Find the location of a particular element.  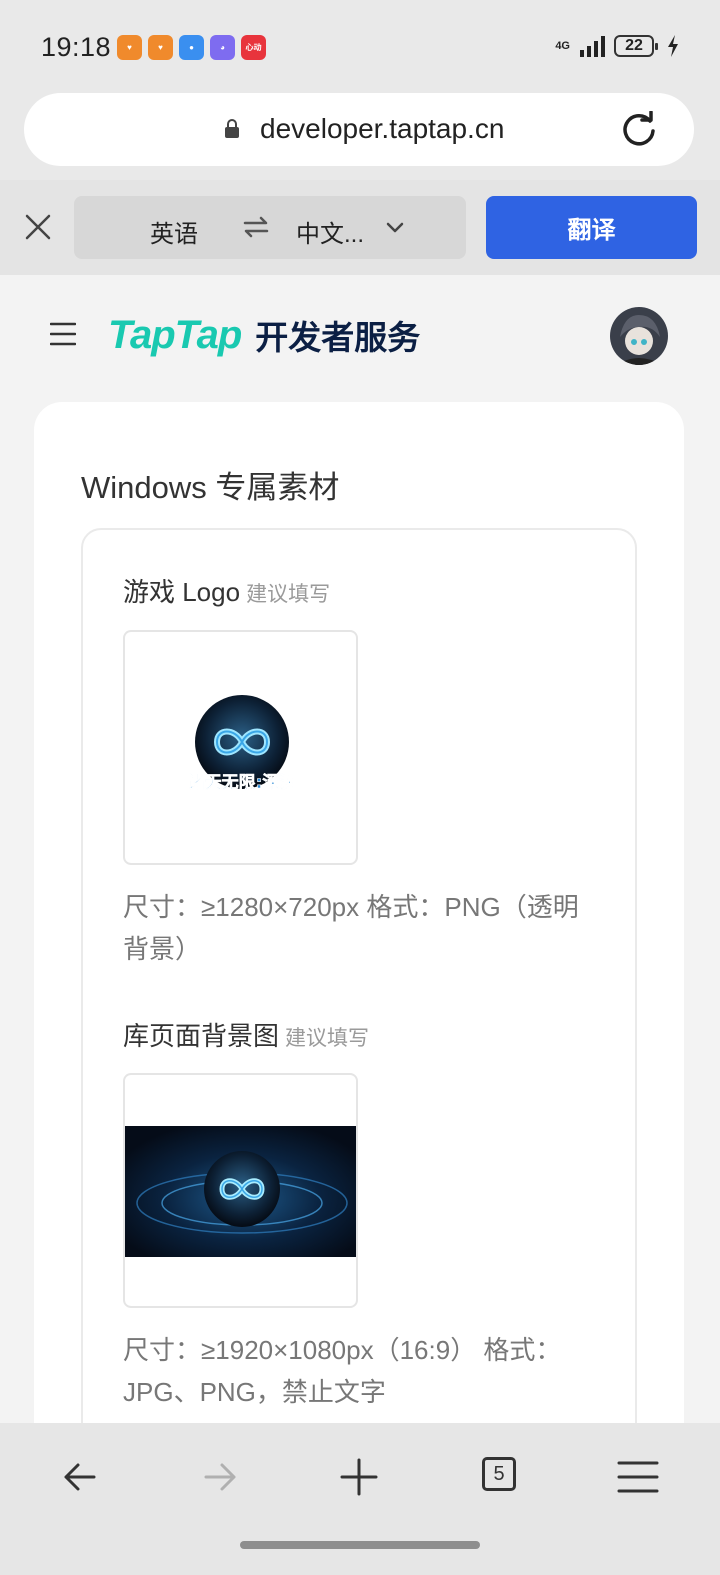

translate-button: 翻译 is located at coordinates (591, 227).